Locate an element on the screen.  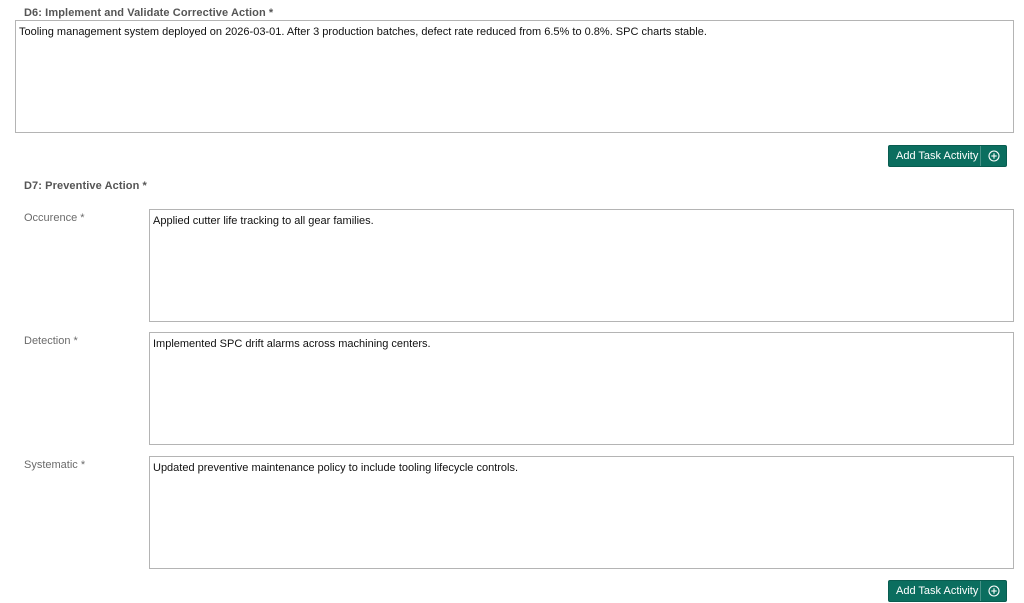
d6-add-task-activity-button: Add Task Activity is located at coordinates (947, 156).